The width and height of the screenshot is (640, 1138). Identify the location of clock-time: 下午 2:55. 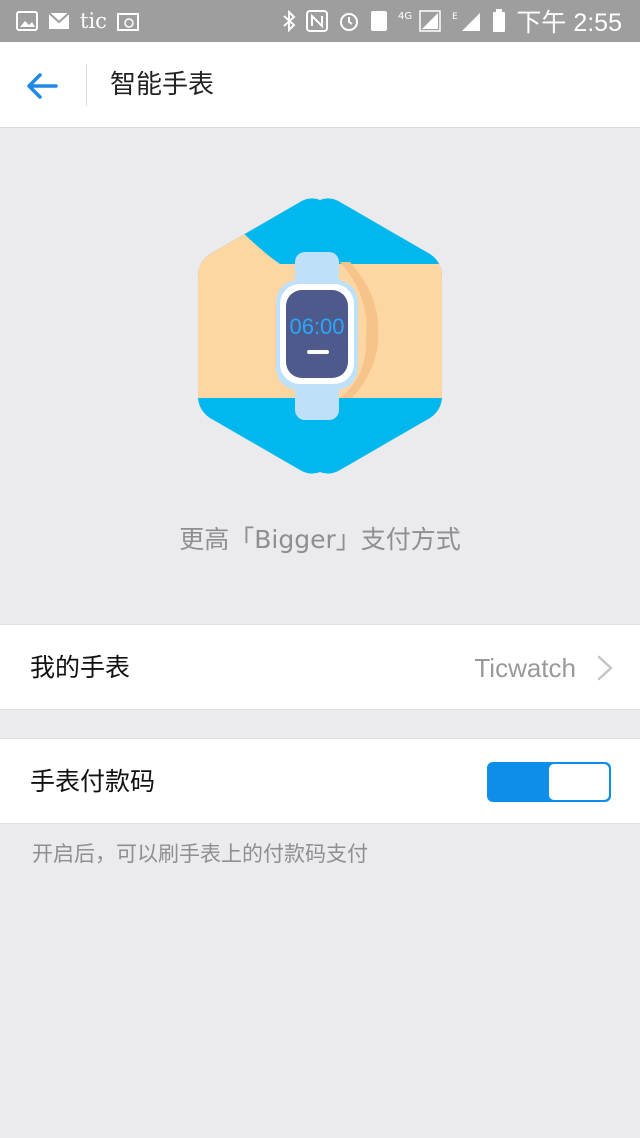
(569, 23).